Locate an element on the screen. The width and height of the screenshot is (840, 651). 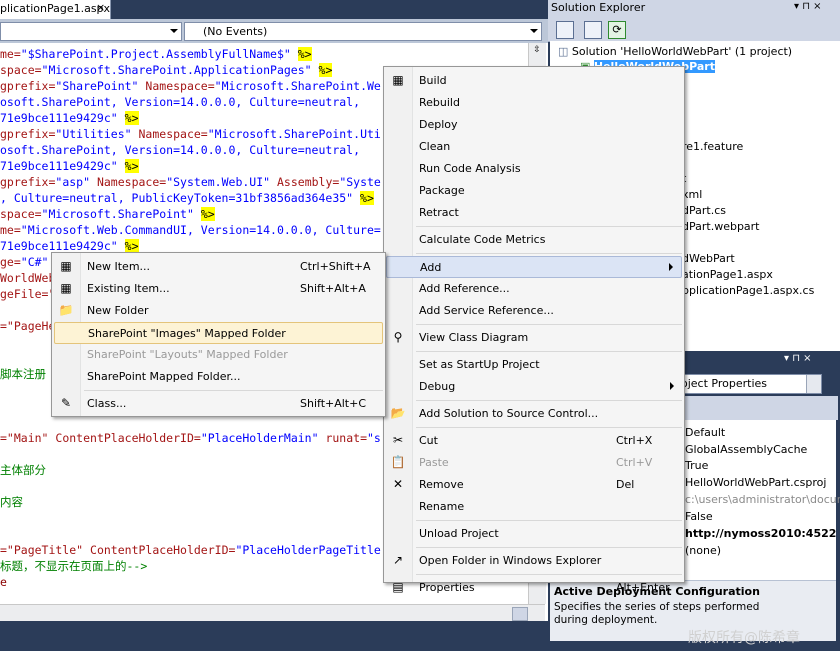
property-value: HelloWorldWebPart.csproj is located at coordinates (755, 482).